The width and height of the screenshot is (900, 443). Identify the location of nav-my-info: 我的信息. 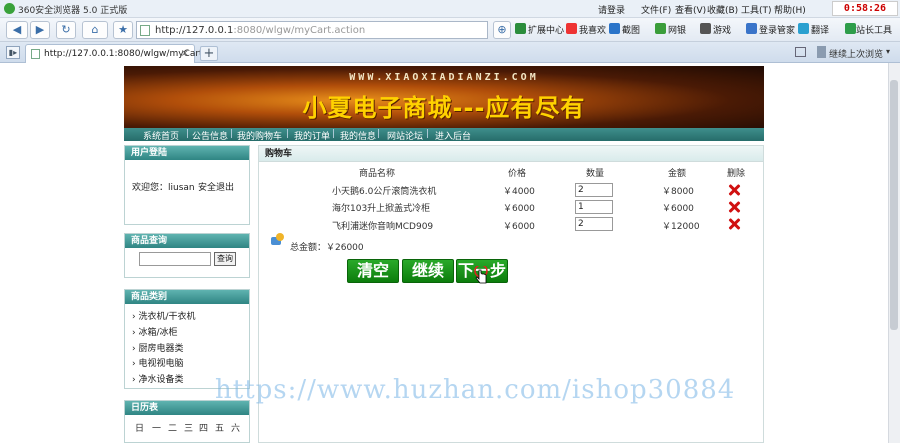
(358, 135).